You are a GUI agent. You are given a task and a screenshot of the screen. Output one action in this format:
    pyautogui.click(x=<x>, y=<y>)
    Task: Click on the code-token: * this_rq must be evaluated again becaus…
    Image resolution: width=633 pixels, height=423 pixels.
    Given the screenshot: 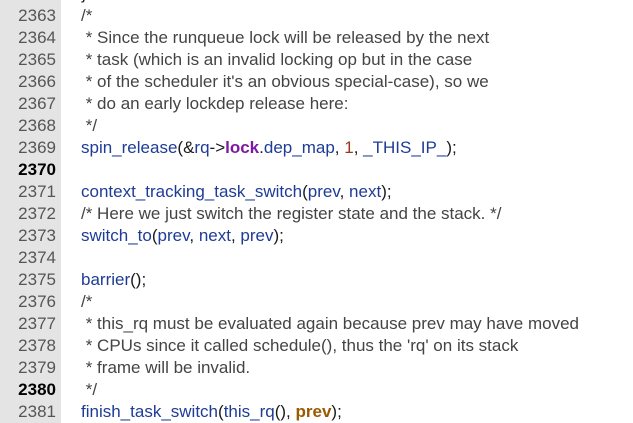 What is the action you would take?
    pyautogui.click(x=330, y=323)
    